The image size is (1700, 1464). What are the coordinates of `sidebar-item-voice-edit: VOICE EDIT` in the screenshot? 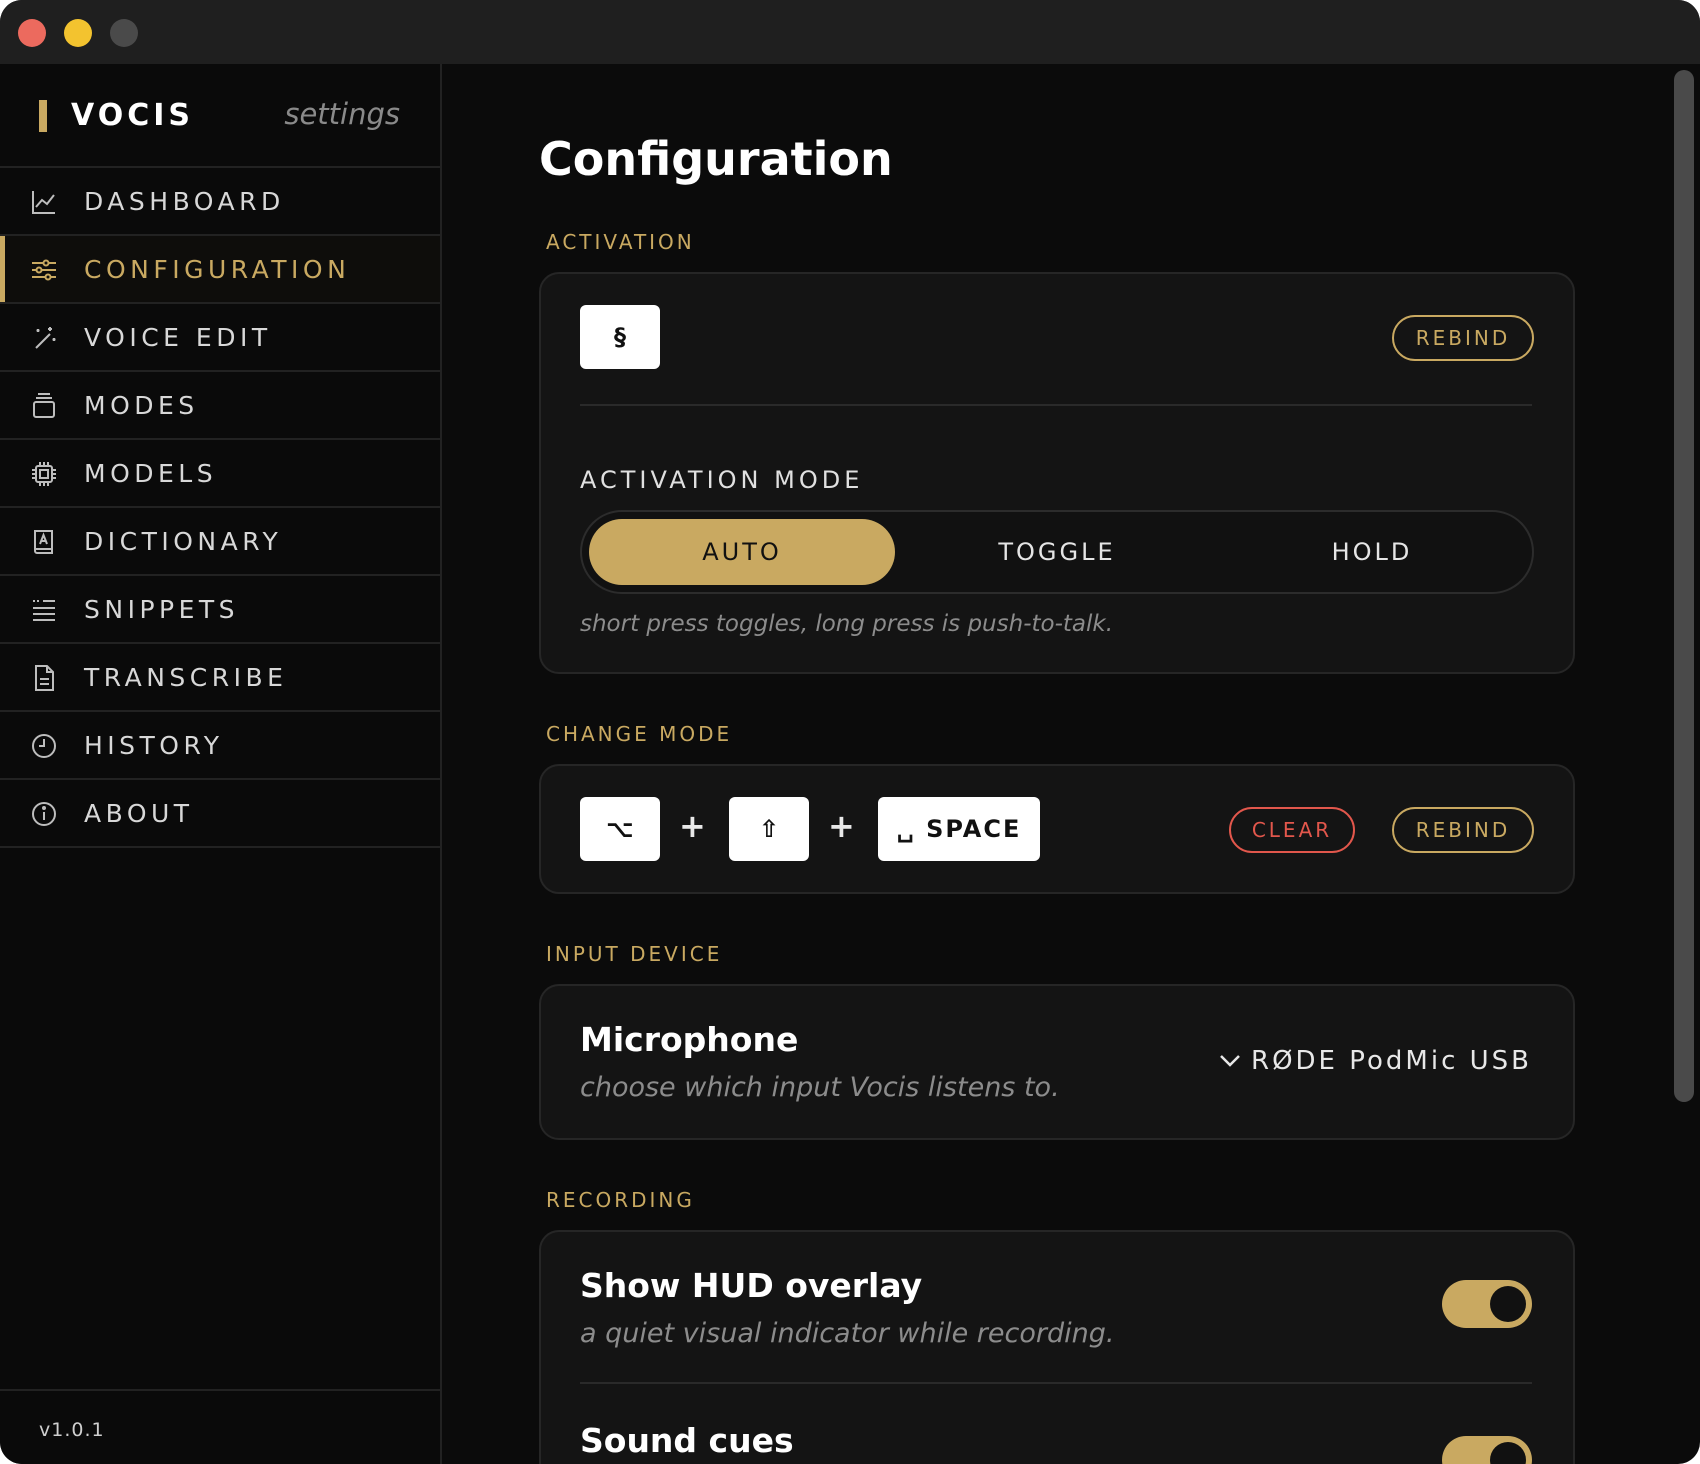 It's located at (220, 338).